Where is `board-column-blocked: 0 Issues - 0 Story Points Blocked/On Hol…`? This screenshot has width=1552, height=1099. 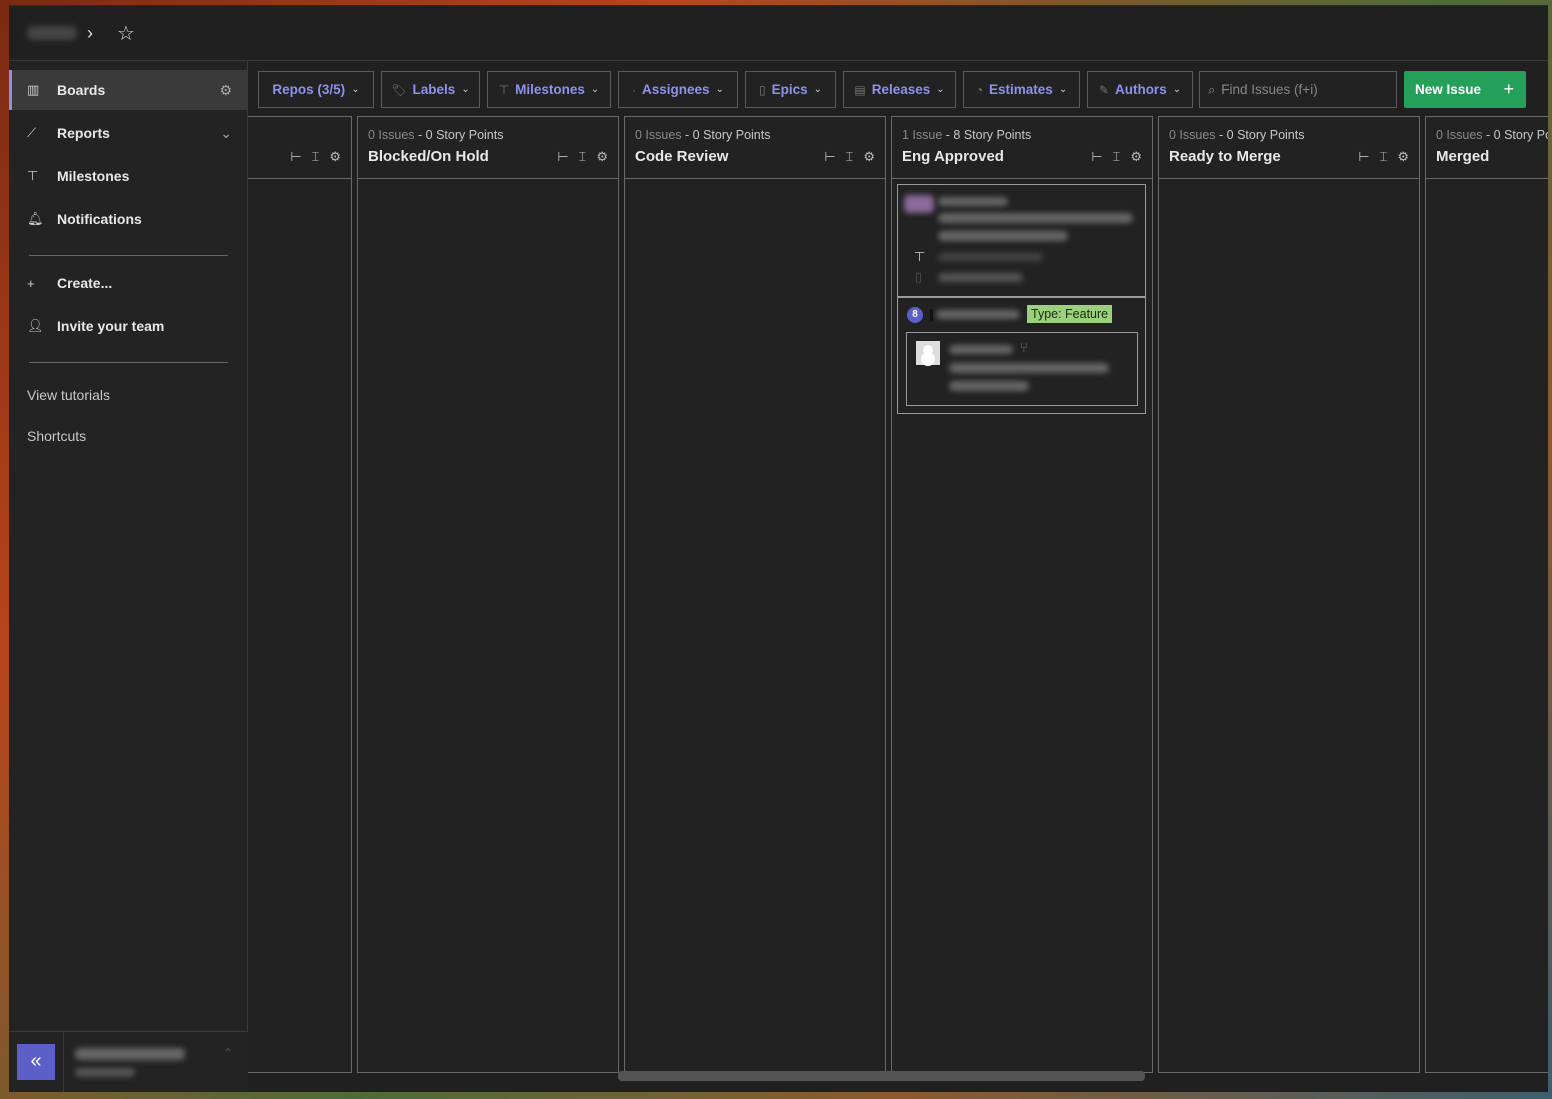 board-column-blocked: 0 Issues - 0 Story Points Blocked/On Hol… is located at coordinates (488, 594).